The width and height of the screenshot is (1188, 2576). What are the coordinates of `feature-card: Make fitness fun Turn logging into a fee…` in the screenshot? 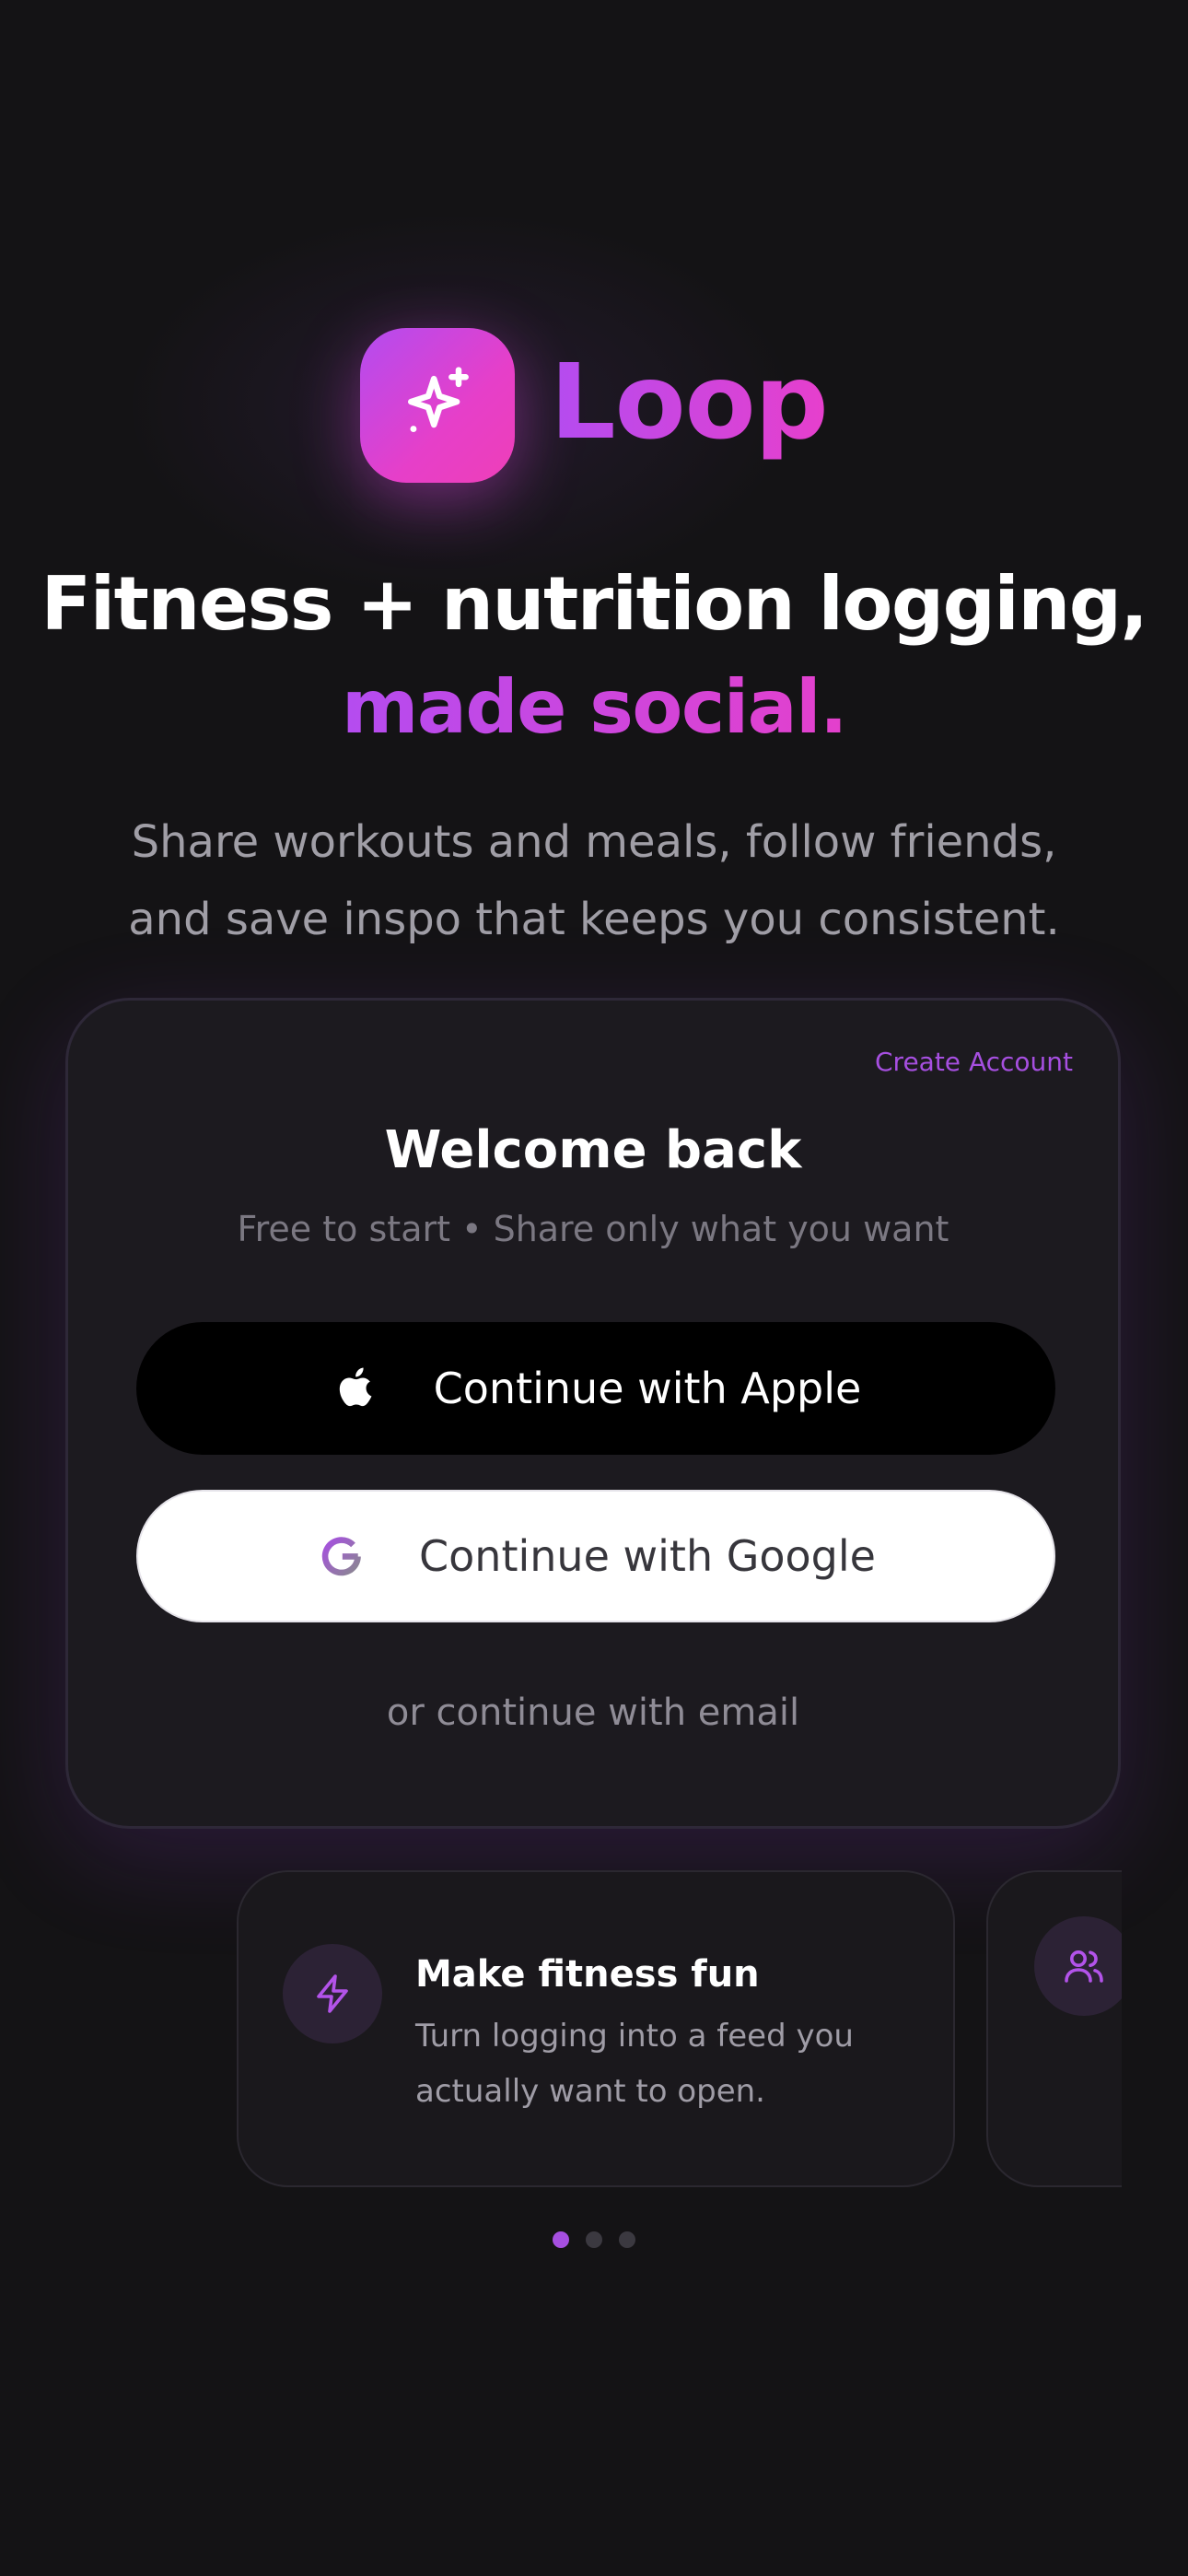 It's located at (596, 2029).